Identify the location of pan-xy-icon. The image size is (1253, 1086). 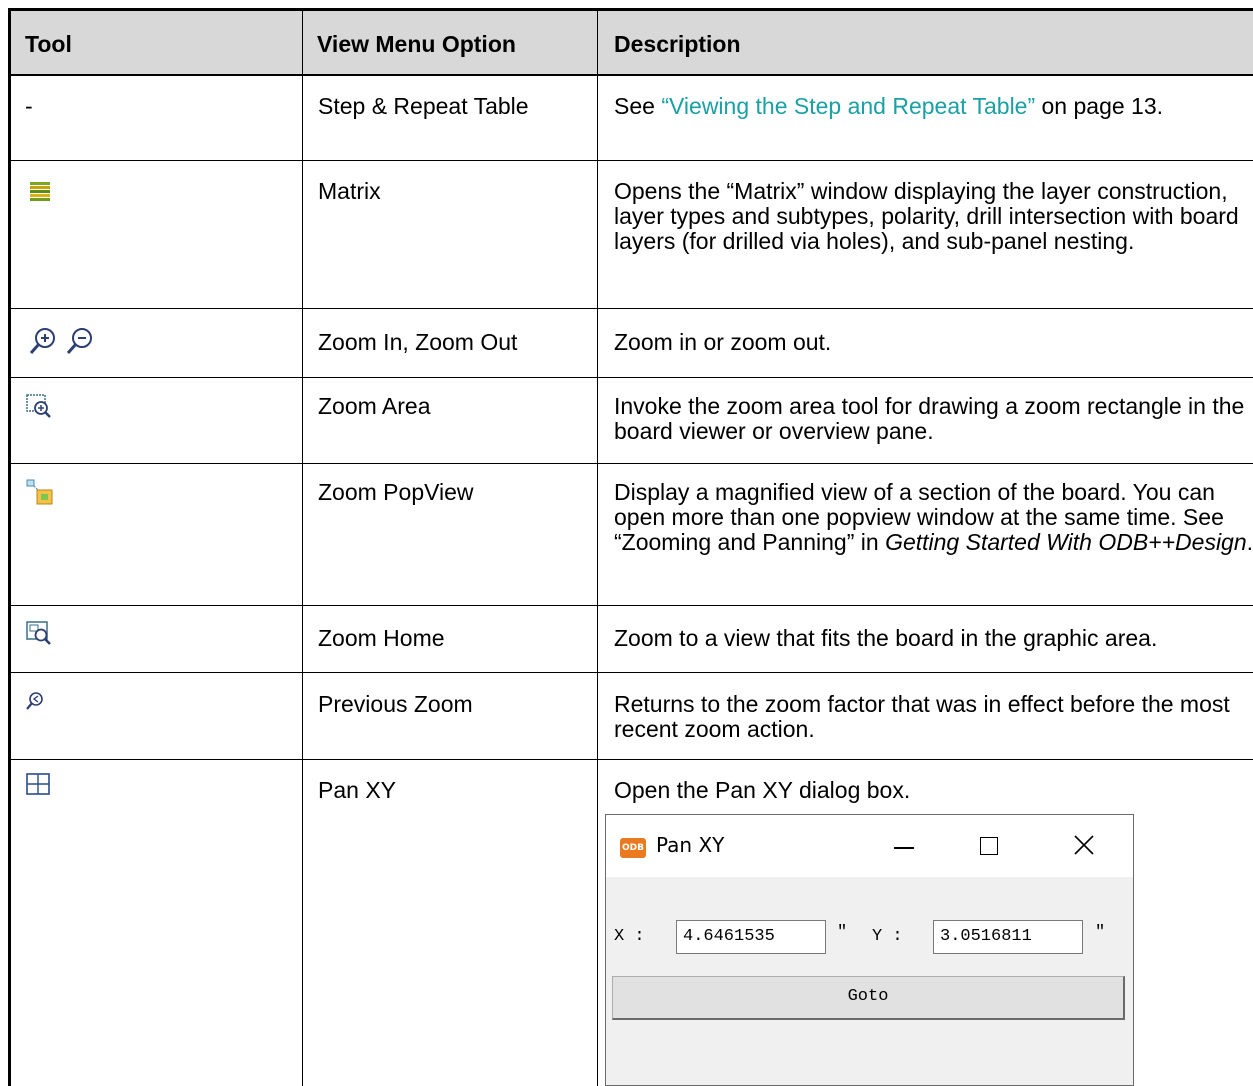
(38, 787).